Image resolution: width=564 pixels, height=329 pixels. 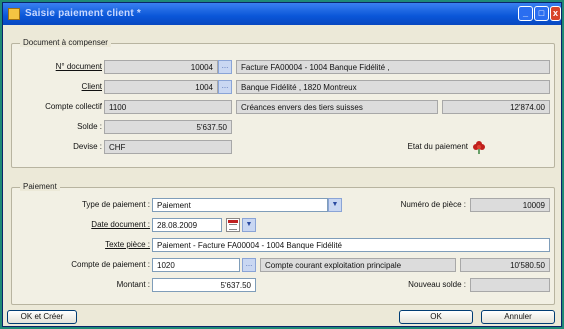 What do you see at coordinates (510, 205) in the screenshot?
I see `numero-piece-field: 10009` at bounding box center [510, 205].